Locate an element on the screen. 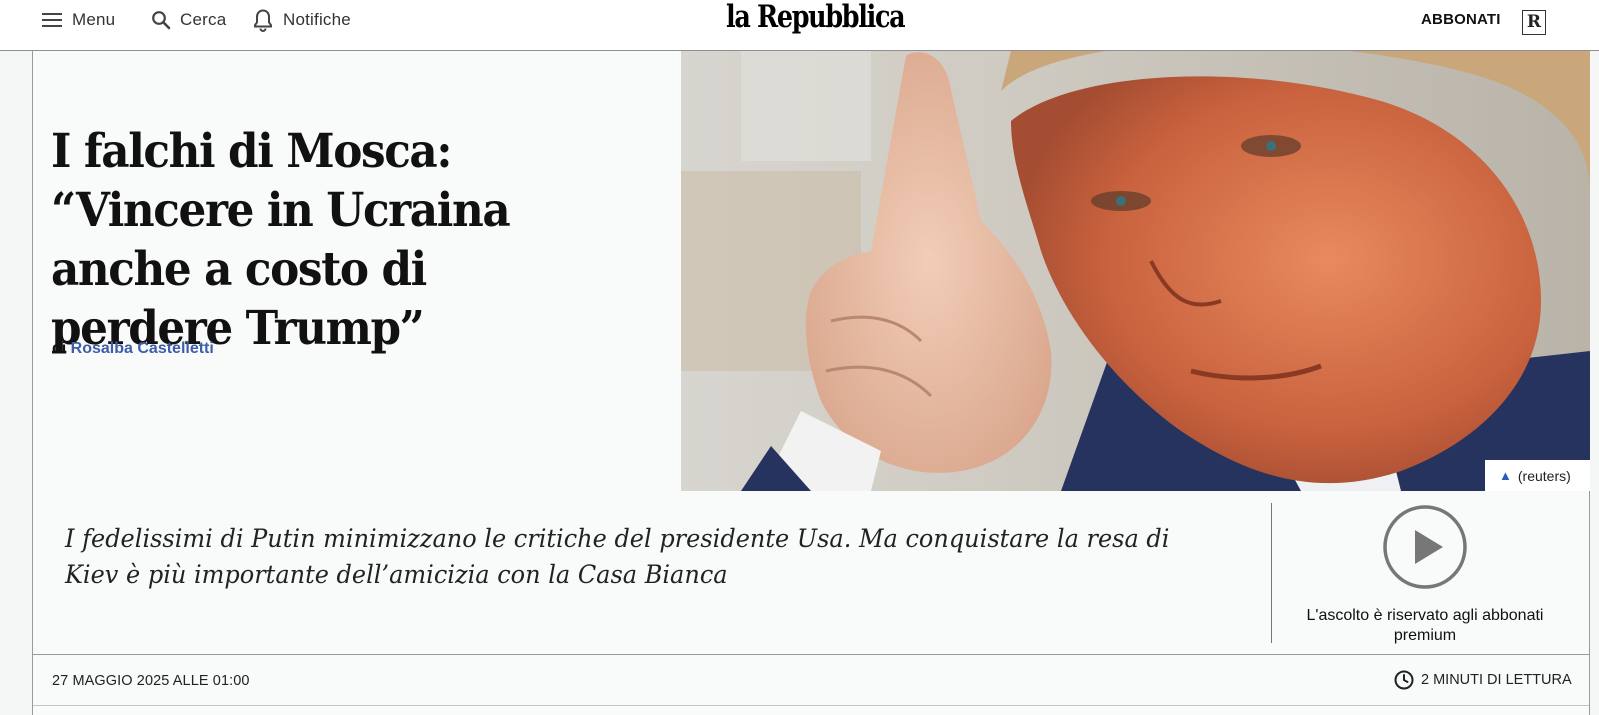 The width and height of the screenshot is (1599, 715). notifications-label: Notifiche is located at coordinates (317, 19).